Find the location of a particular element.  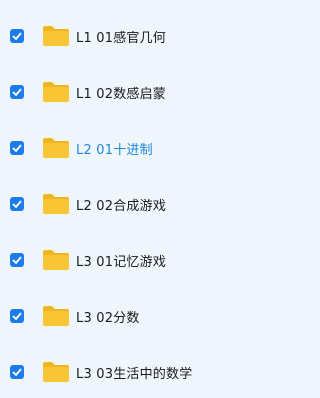

list-item: L1 02数感启蒙 is located at coordinates (131, 92).